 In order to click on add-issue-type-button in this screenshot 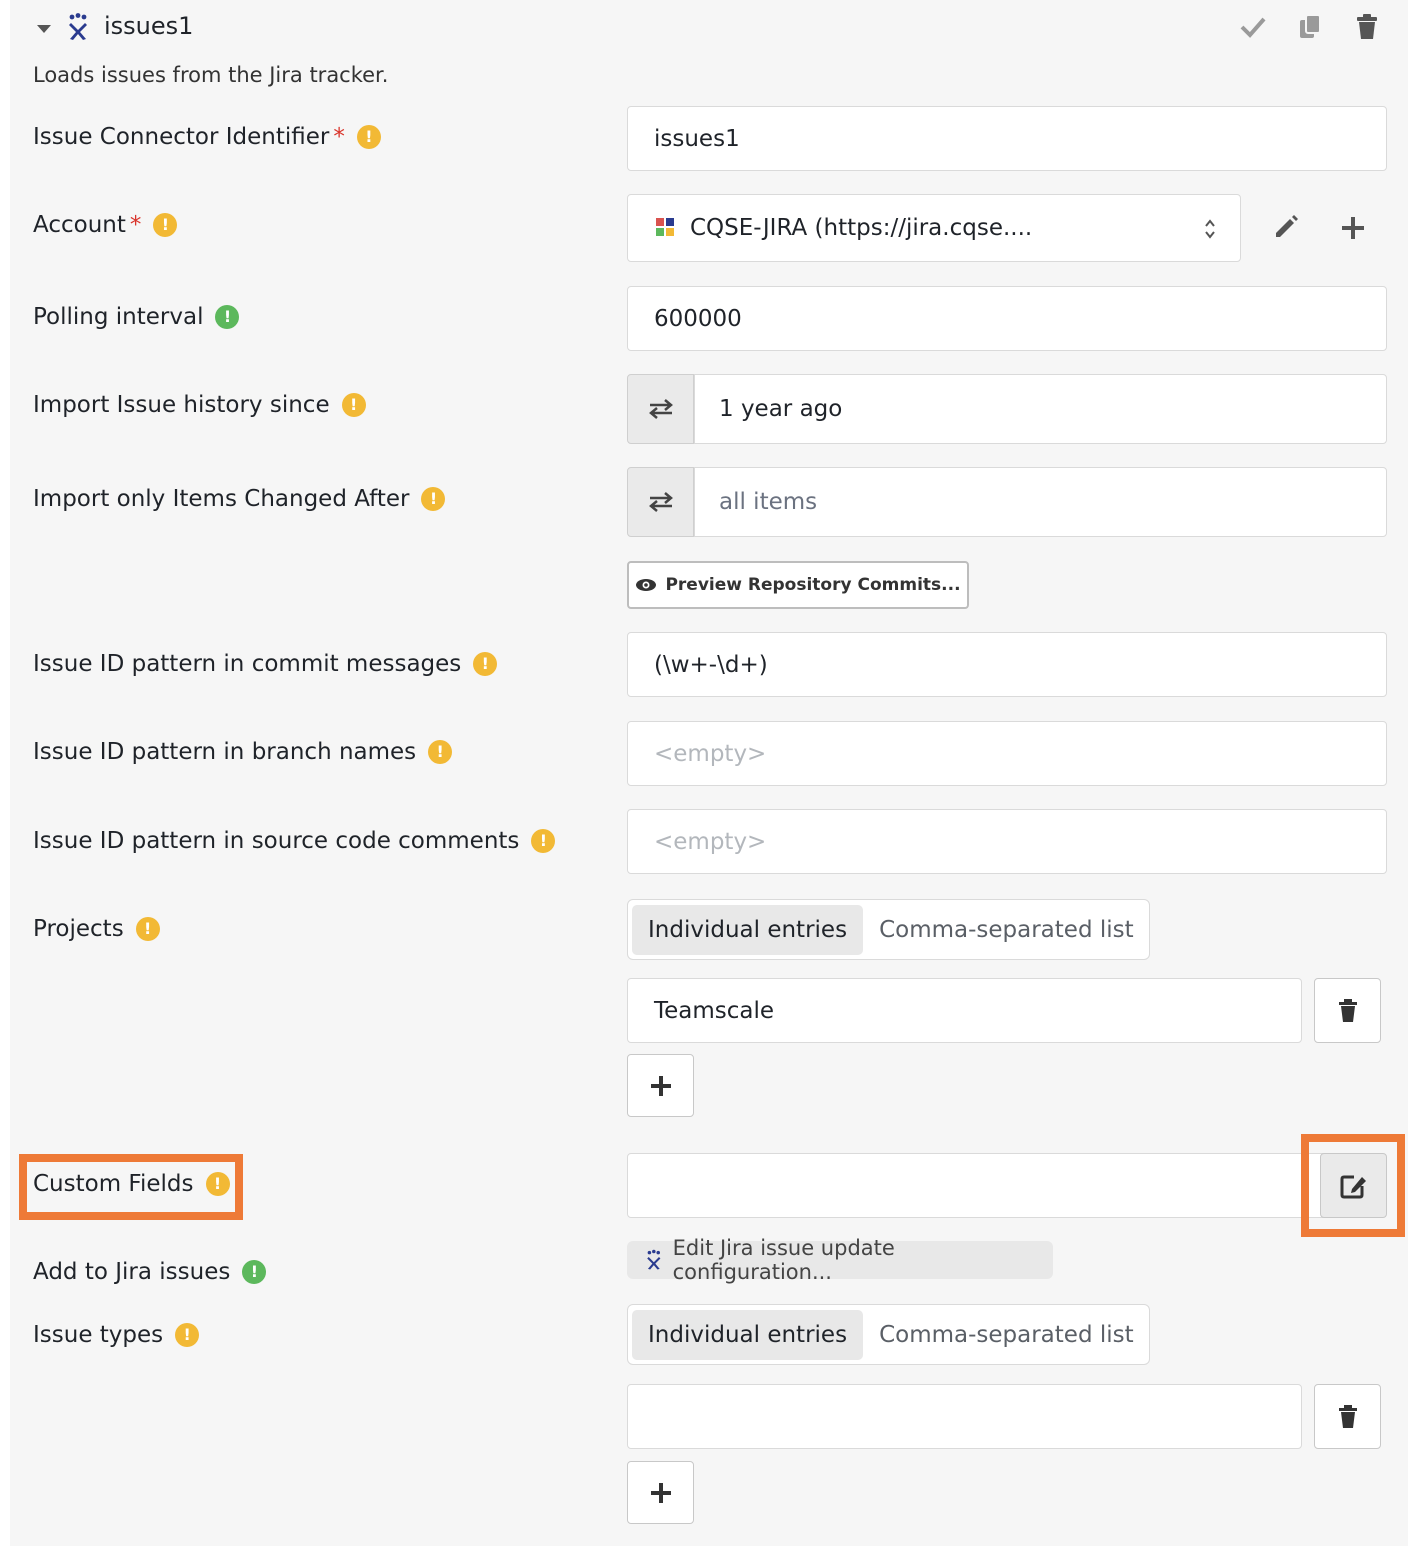, I will do `click(660, 1492)`.